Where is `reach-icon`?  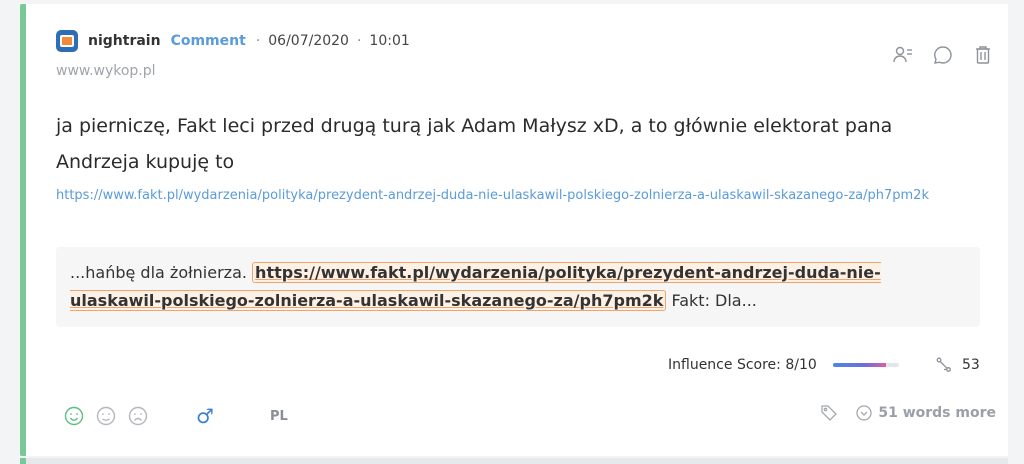 reach-icon is located at coordinates (943, 364).